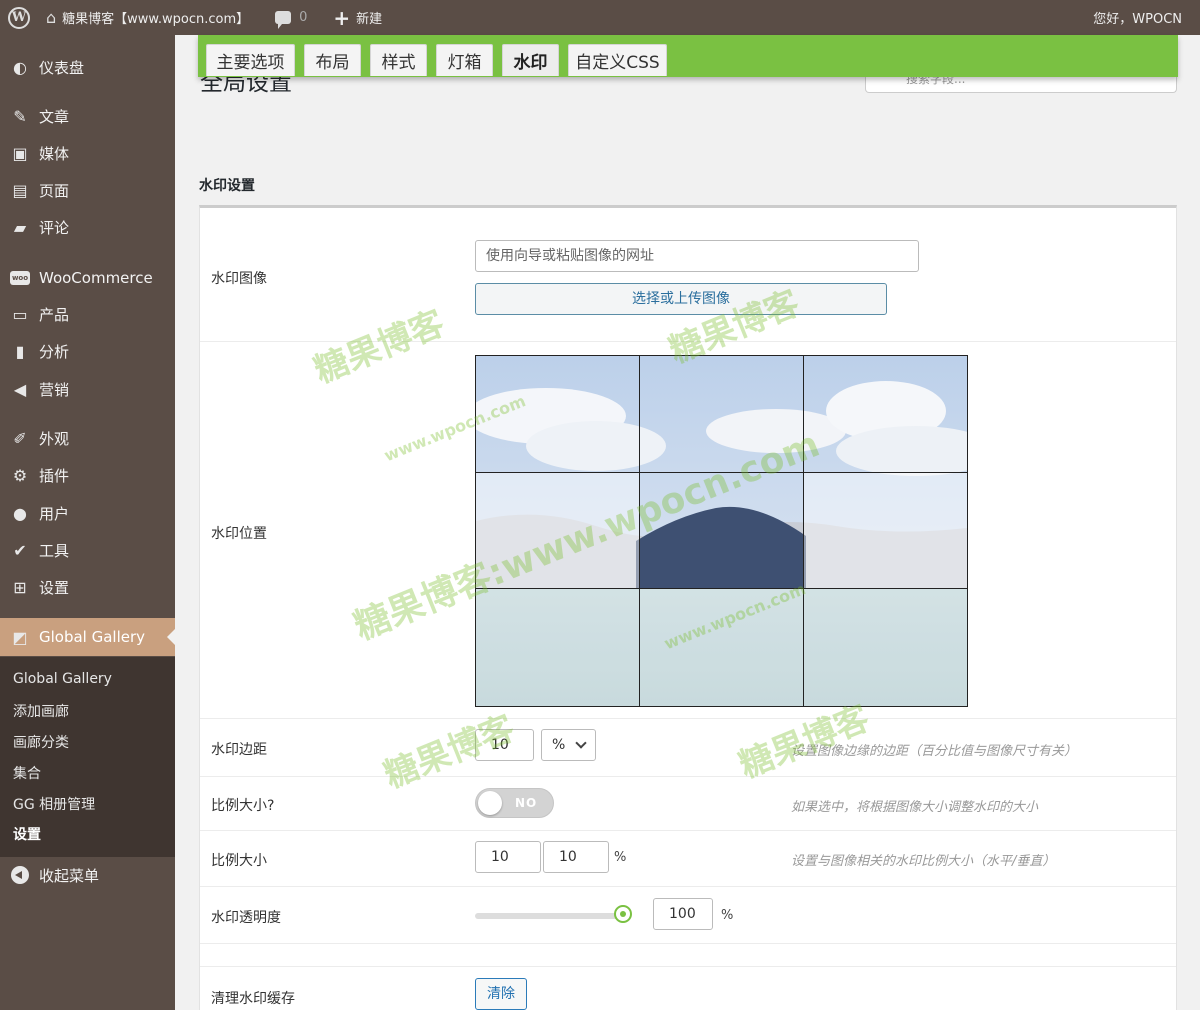 This screenshot has height=1010, width=1200. I want to click on submenu-item-gg-album-manager: GG 相册管理, so click(54, 804).